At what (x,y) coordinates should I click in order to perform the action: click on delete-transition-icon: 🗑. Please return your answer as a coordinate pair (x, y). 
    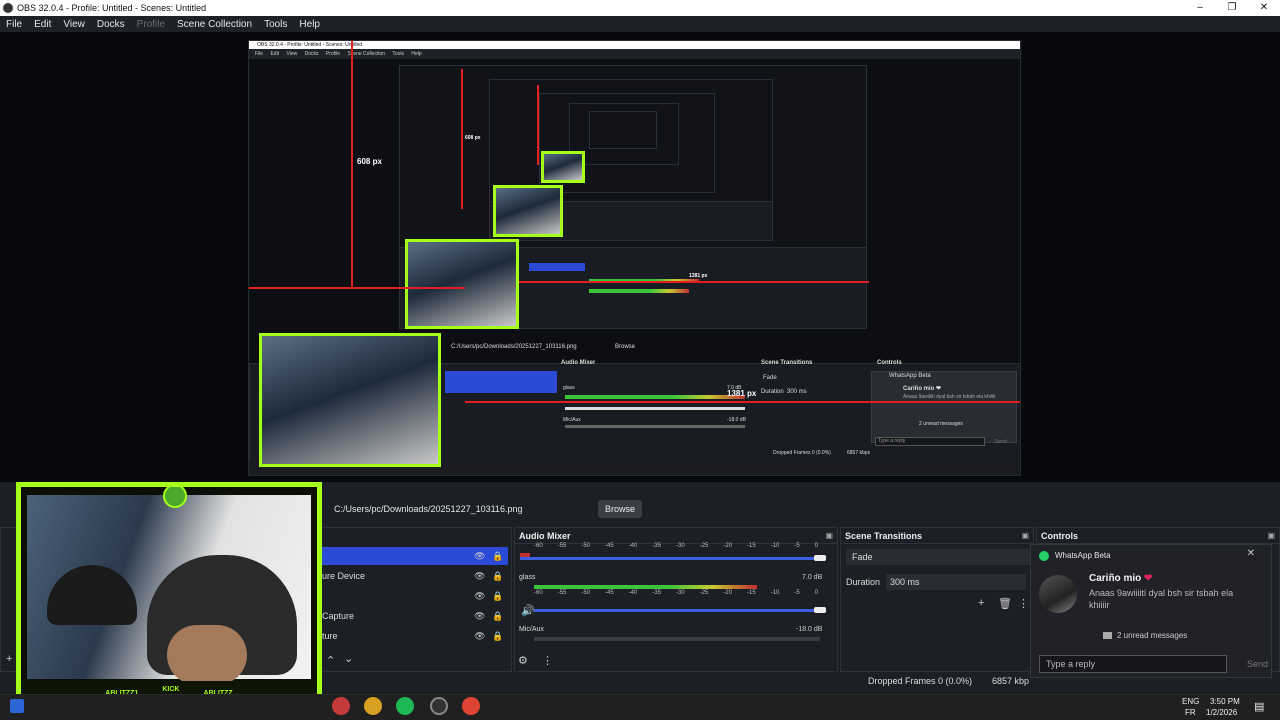
    Looking at the image, I should click on (1005, 603).